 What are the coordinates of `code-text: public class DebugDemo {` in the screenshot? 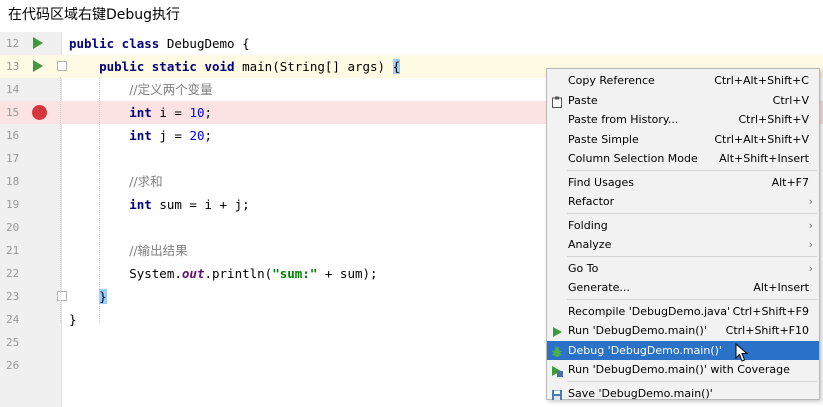 It's located at (159, 43).